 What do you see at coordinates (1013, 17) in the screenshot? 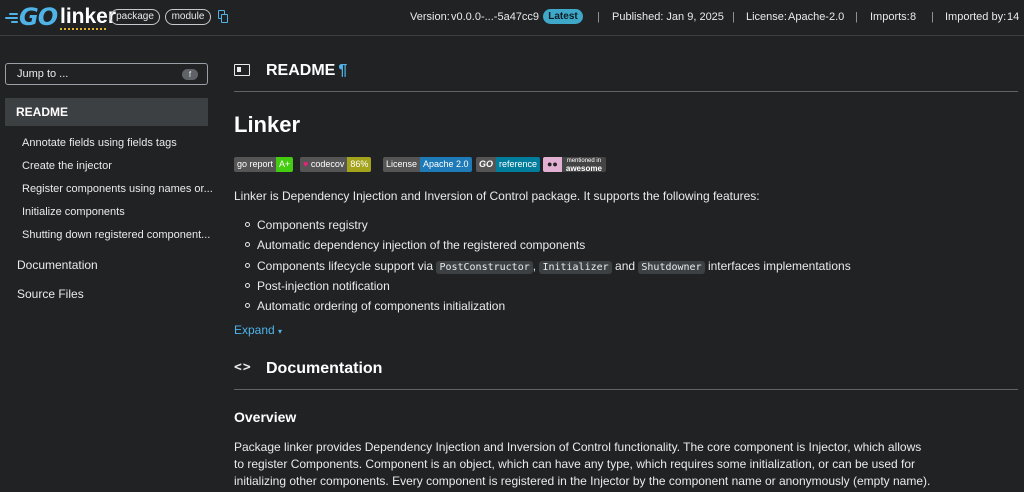
I see `imported-by-link: 14` at bounding box center [1013, 17].